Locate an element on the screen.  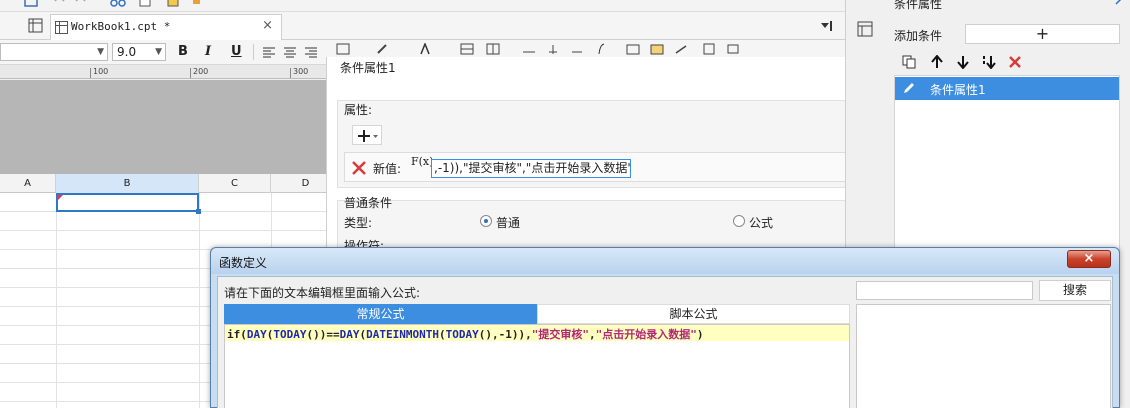
image-icon is located at coordinates (657, 49).